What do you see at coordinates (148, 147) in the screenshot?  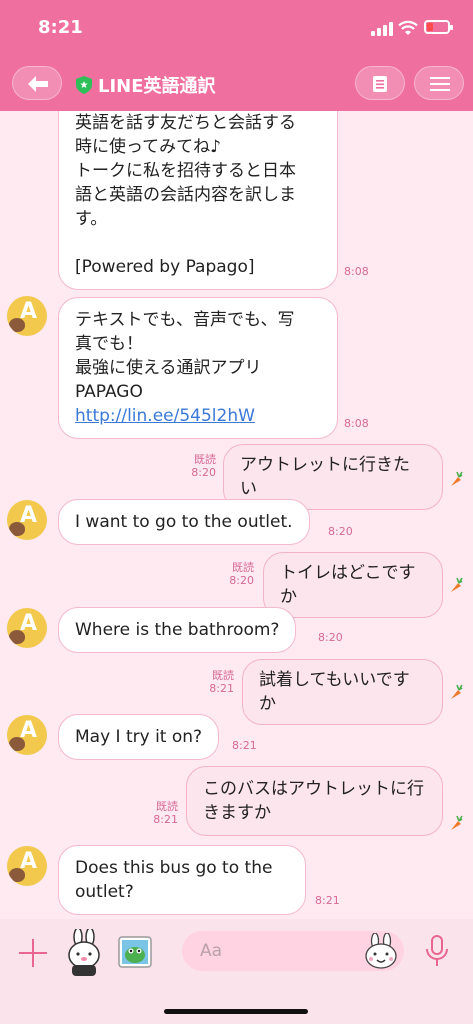 I see `message-line: 時に使ってみてね♪` at bounding box center [148, 147].